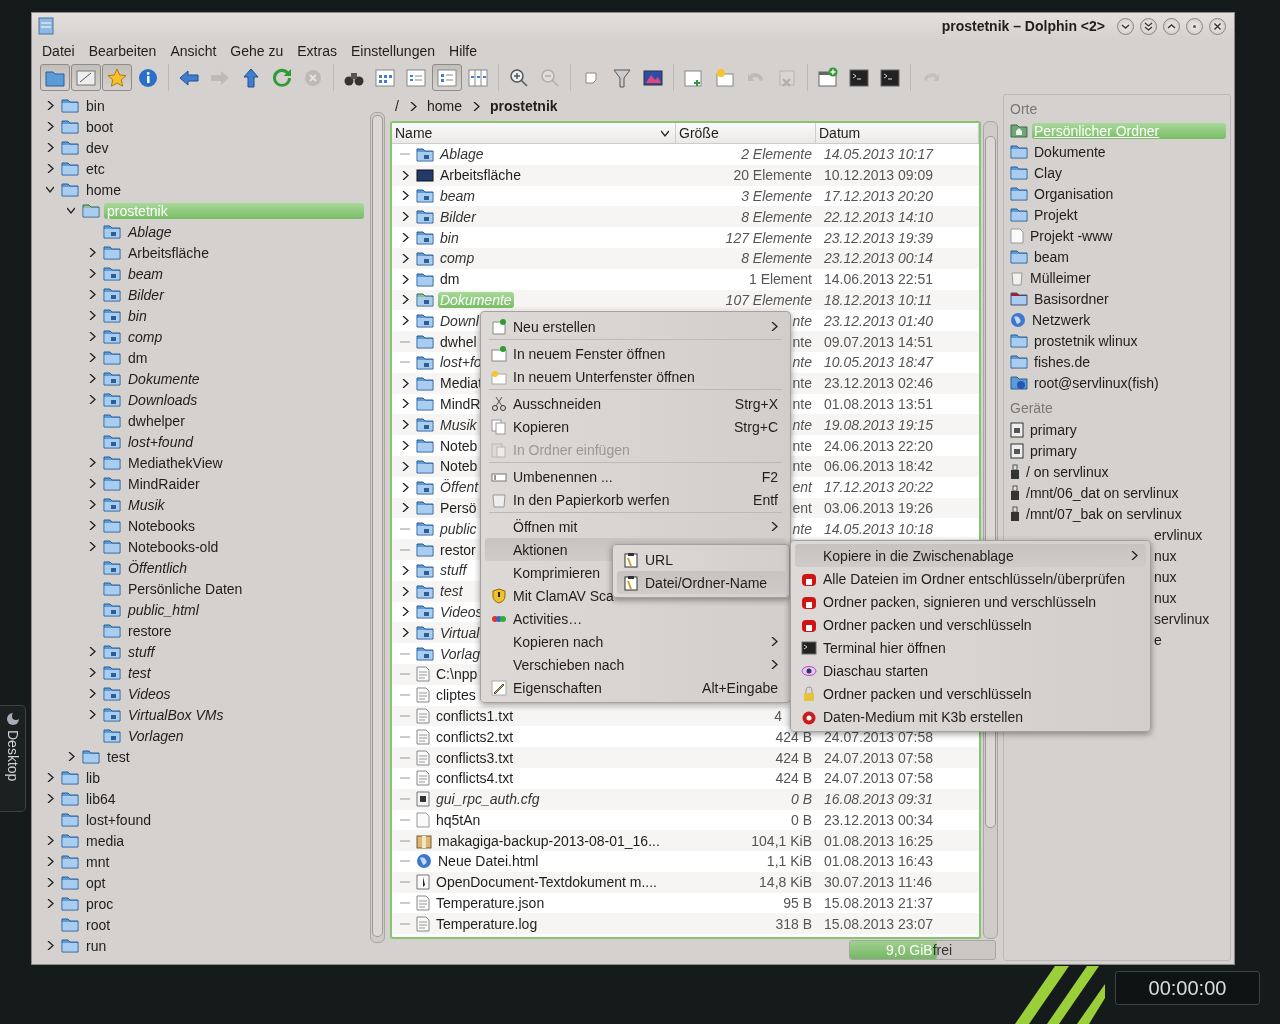 The height and width of the screenshot is (1024, 1280). I want to click on size-cell: 20 Elemente, so click(772, 175).